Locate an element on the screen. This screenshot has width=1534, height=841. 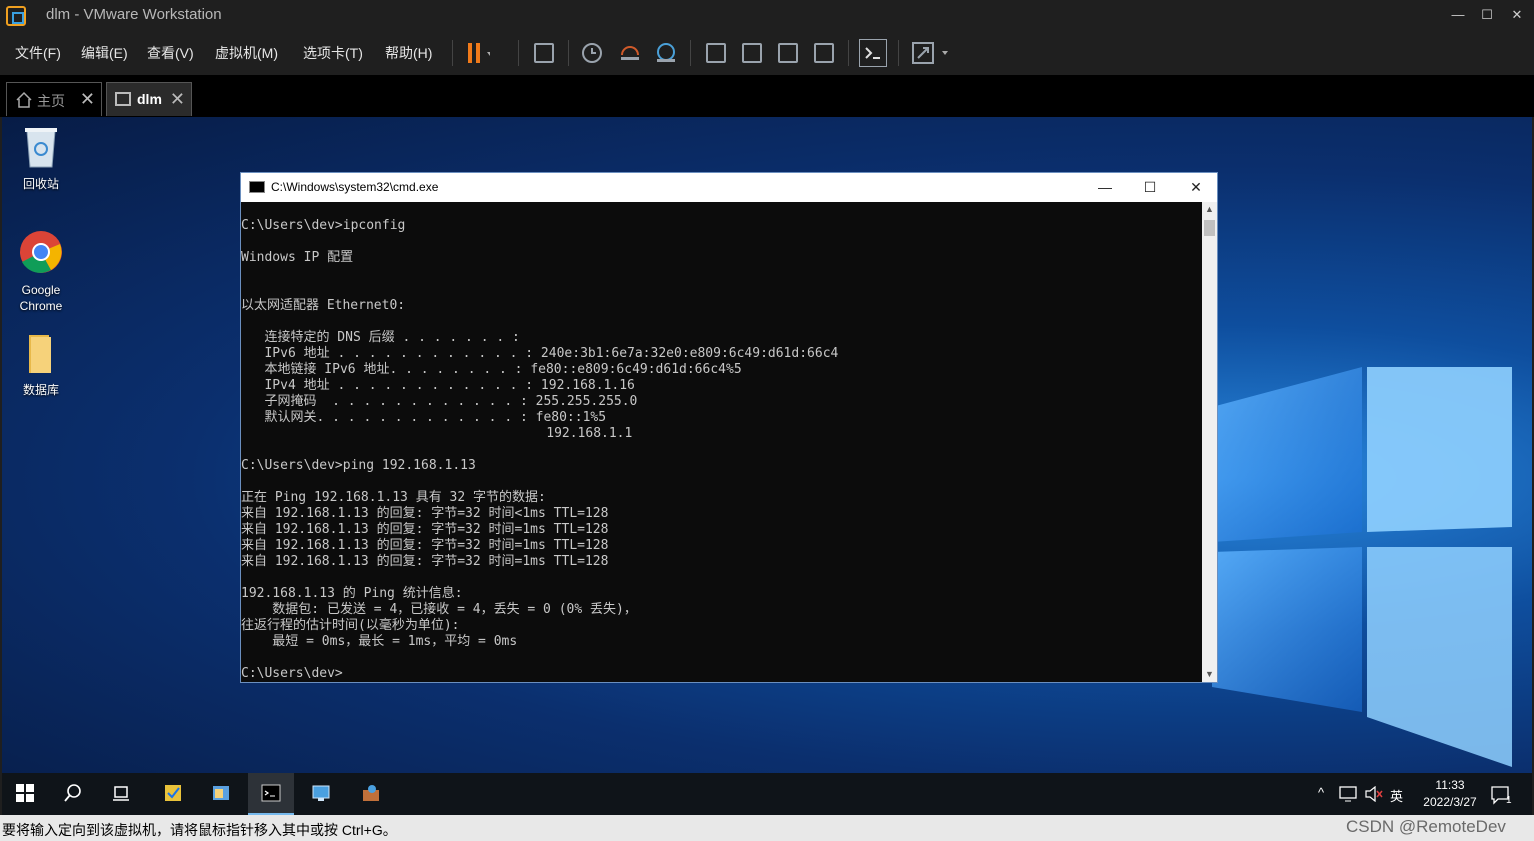
snapshot-manager-button is located at coordinates (666, 53).